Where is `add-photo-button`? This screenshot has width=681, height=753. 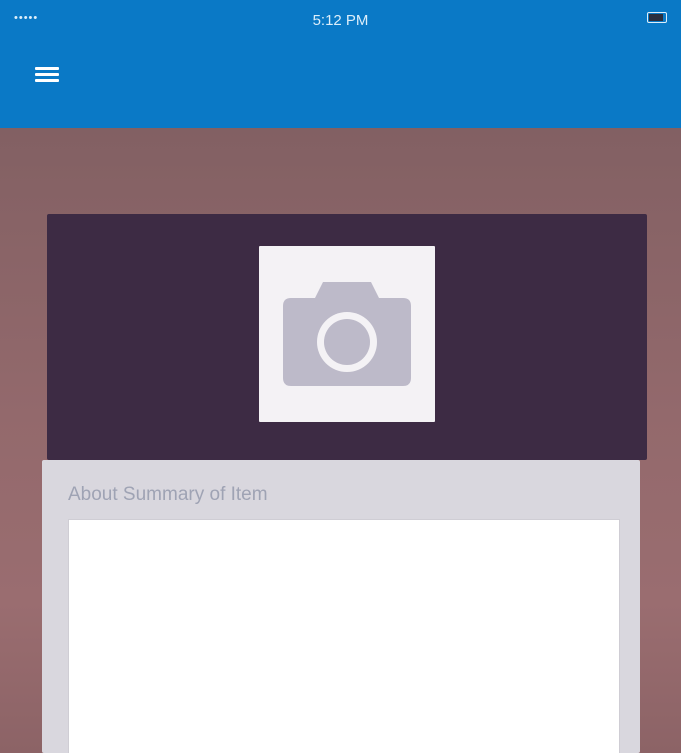 add-photo-button is located at coordinates (347, 334).